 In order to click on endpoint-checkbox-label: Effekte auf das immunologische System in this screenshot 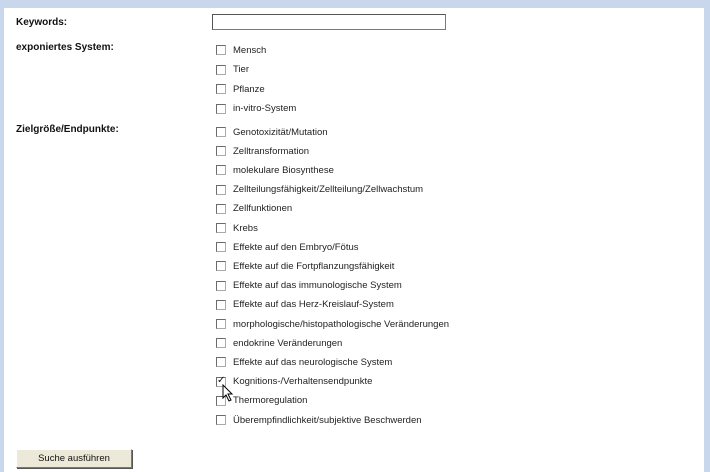, I will do `click(317, 286)`.